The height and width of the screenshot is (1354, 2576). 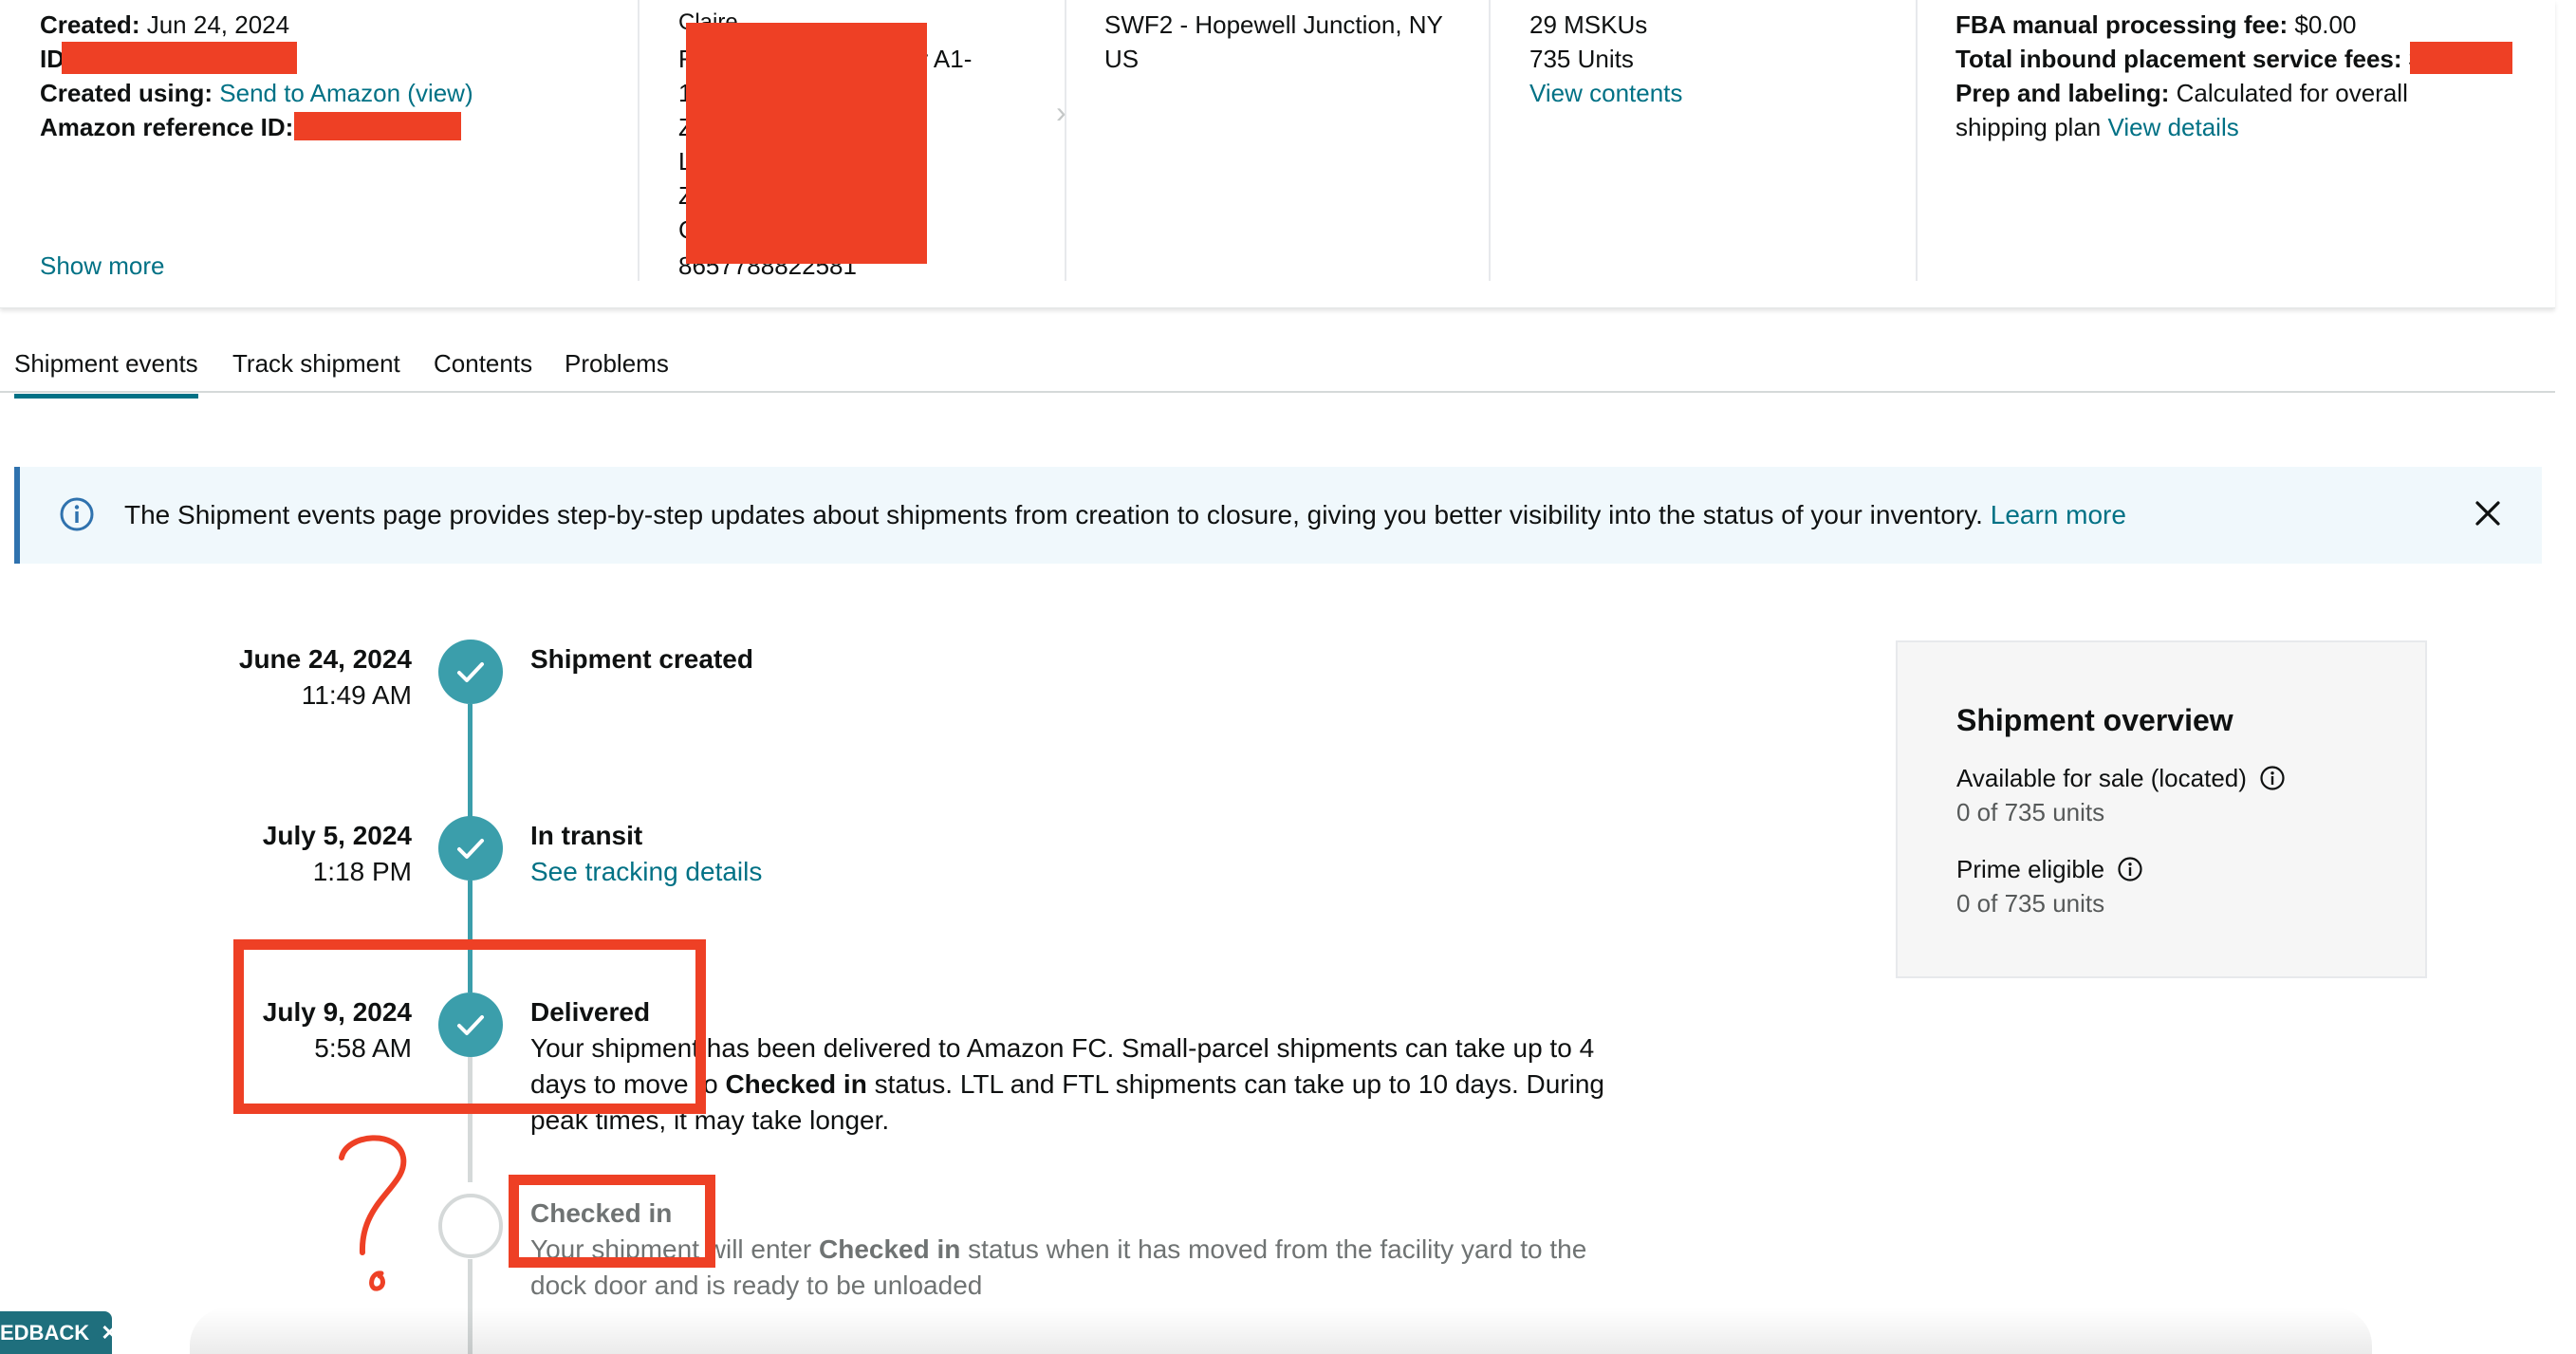 What do you see at coordinates (165, 24) in the screenshot?
I see `created-row: Created: Jun 24, 2024` at bounding box center [165, 24].